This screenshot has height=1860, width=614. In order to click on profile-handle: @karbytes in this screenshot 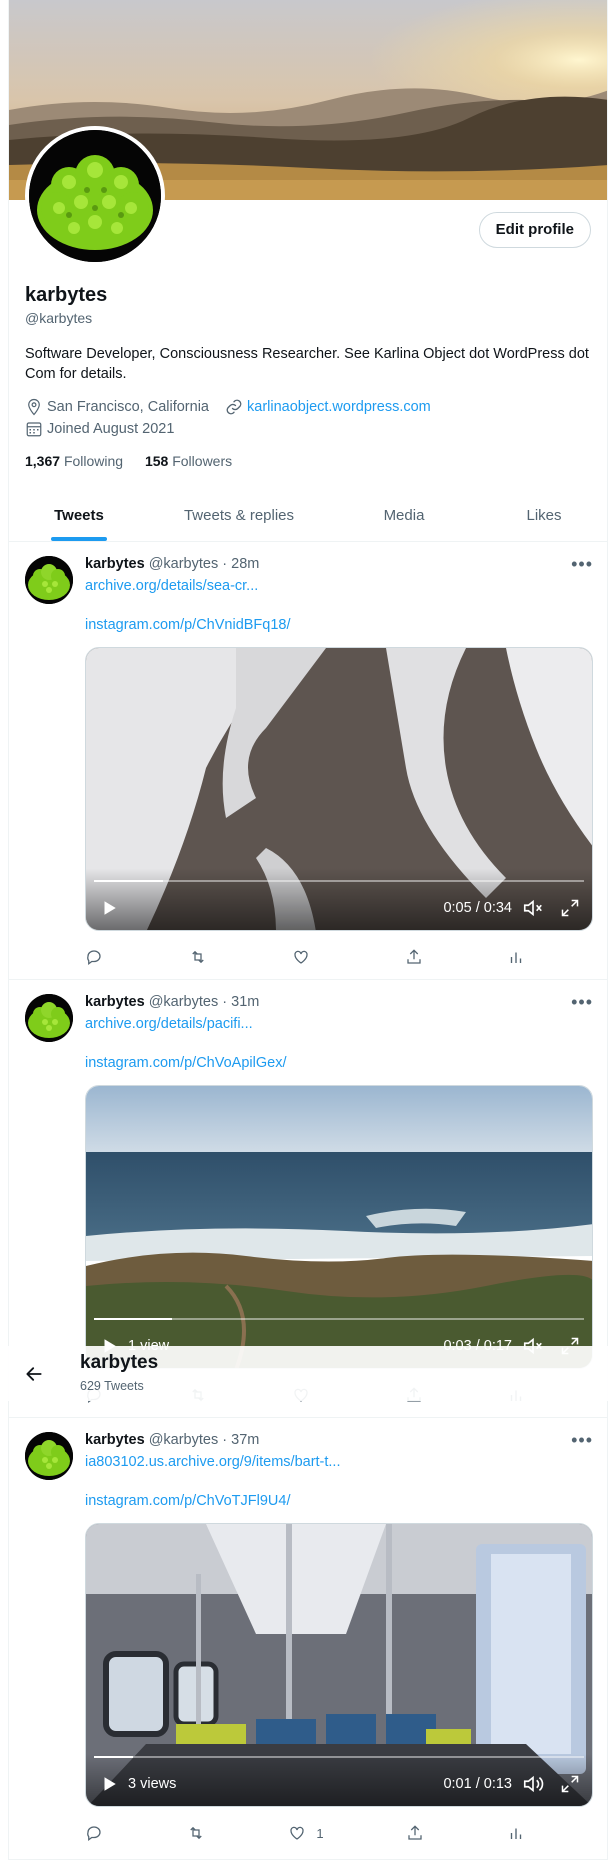, I will do `click(59, 318)`.